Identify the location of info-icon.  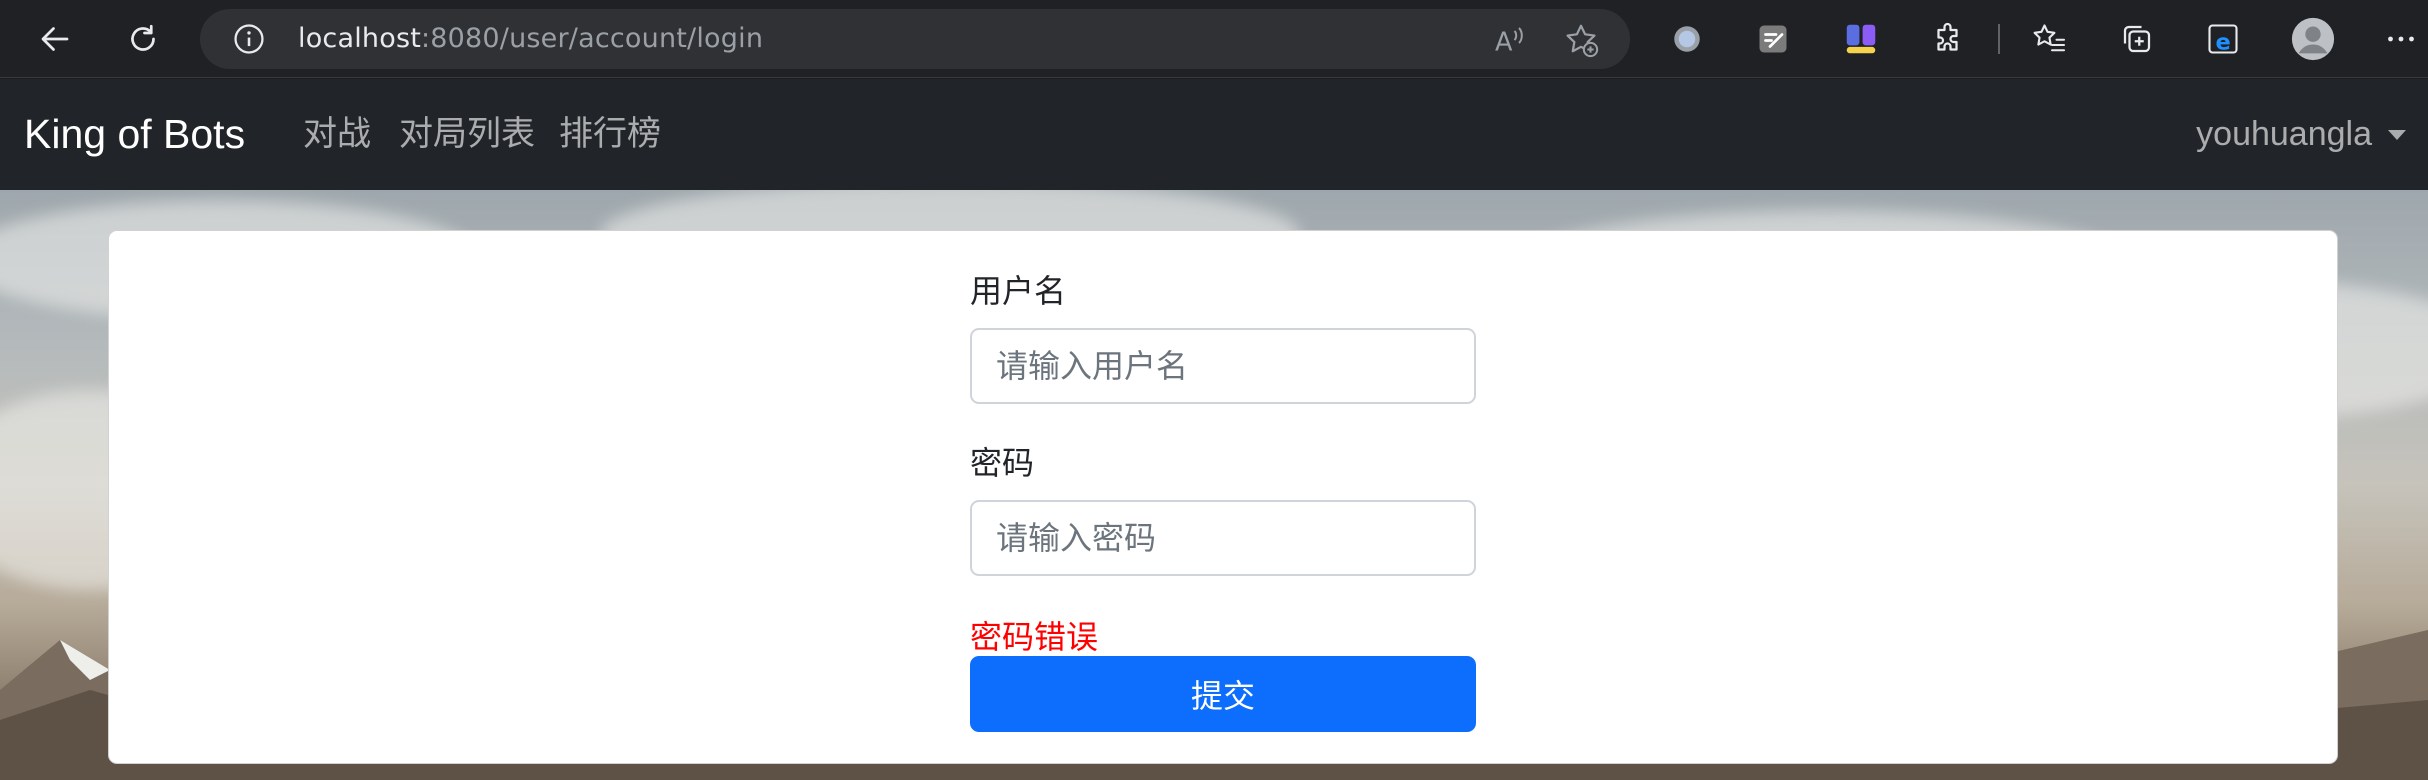
(249, 41).